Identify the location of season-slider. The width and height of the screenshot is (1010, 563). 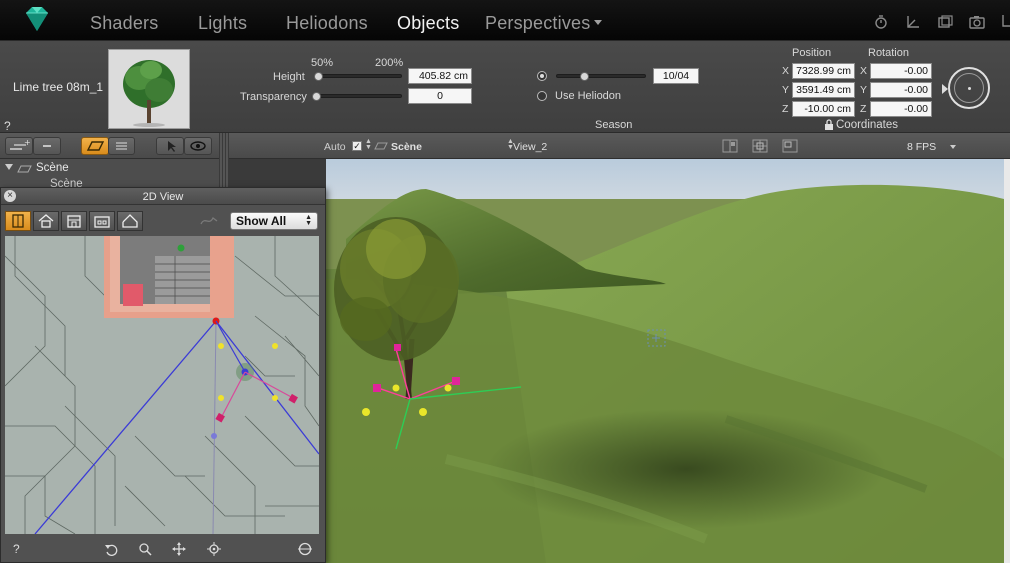
(601, 76).